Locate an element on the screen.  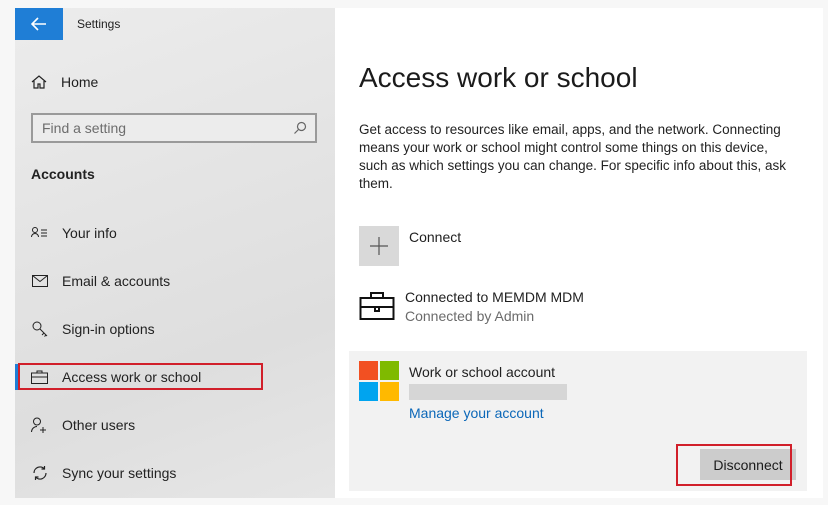
sidebar-item-label: Email & accounts is located at coordinates (116, 281).